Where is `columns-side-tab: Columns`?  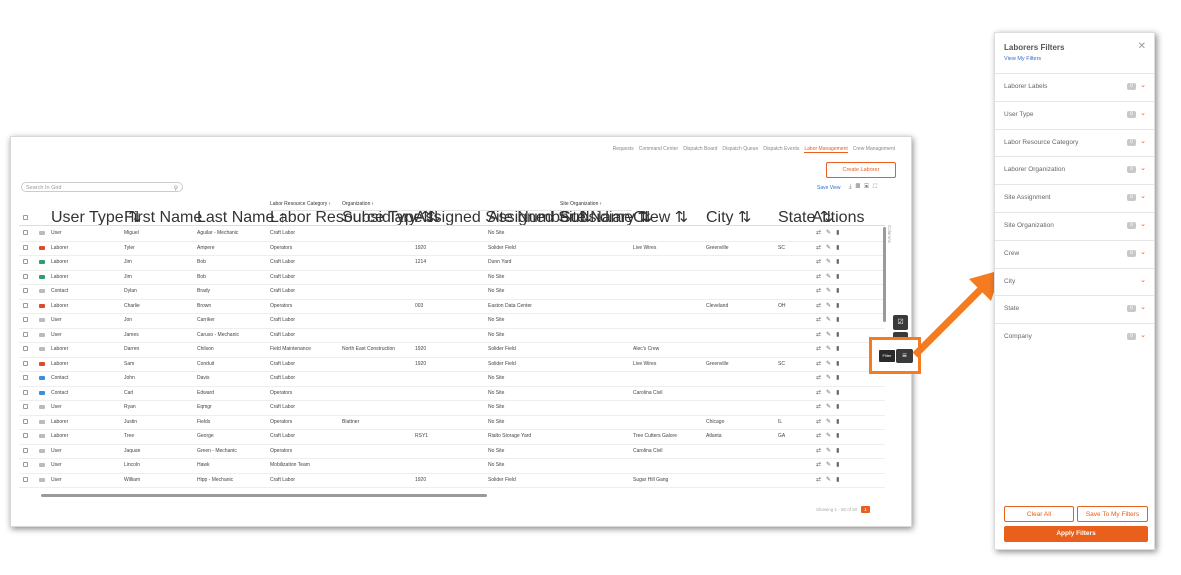 columns-side-tab: Columns is located at coordinates (889, 234).